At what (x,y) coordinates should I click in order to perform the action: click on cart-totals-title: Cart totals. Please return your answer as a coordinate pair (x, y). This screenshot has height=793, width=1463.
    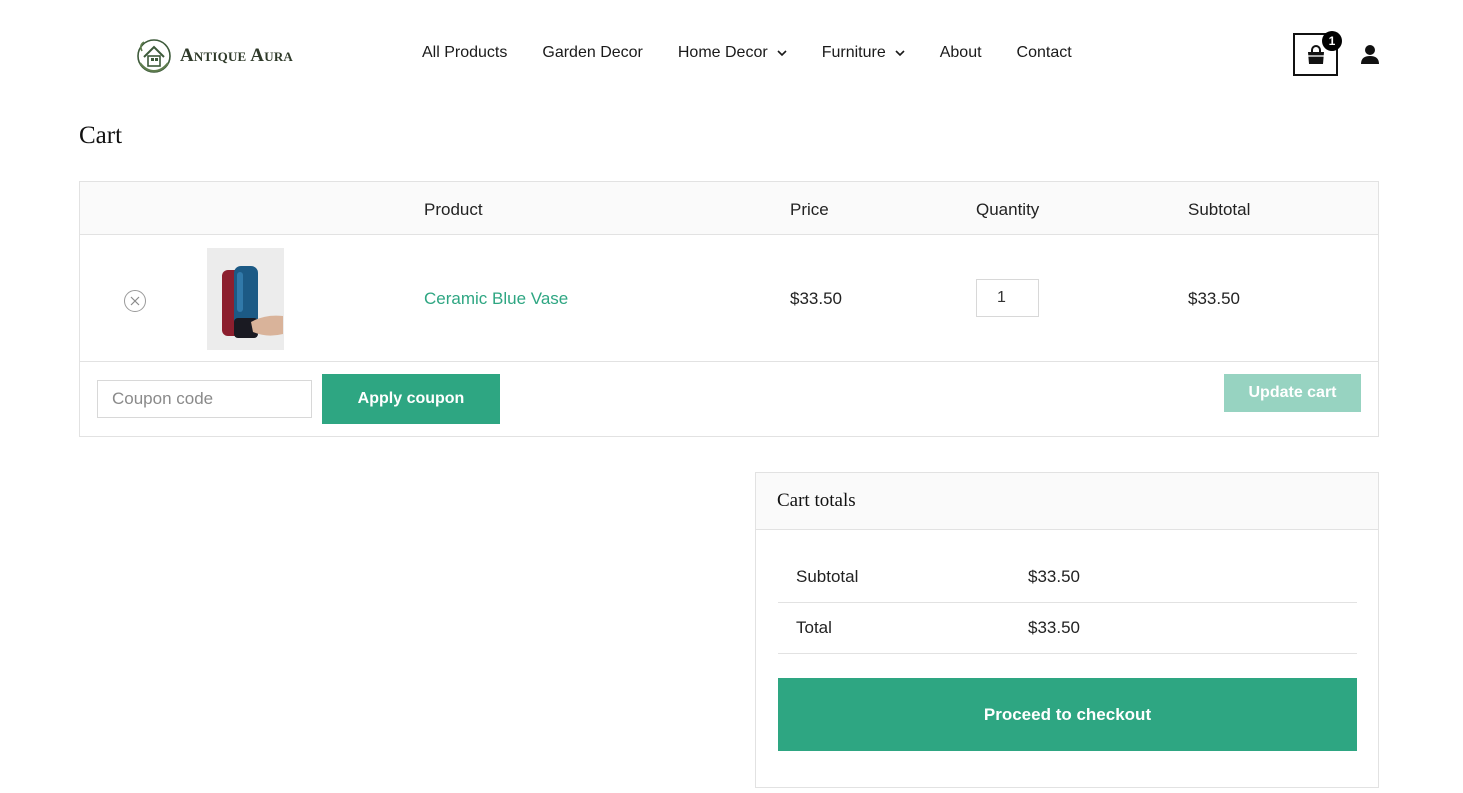
    Looking at the image, I should click on (816, 500).